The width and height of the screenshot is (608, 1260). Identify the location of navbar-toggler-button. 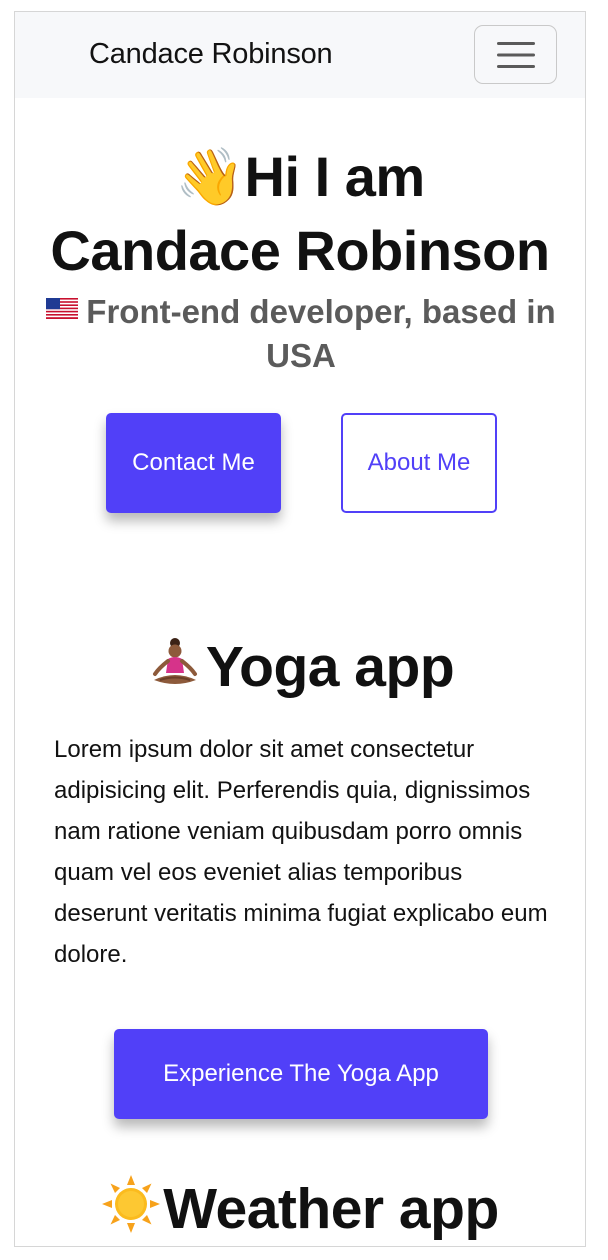
(515, 54).